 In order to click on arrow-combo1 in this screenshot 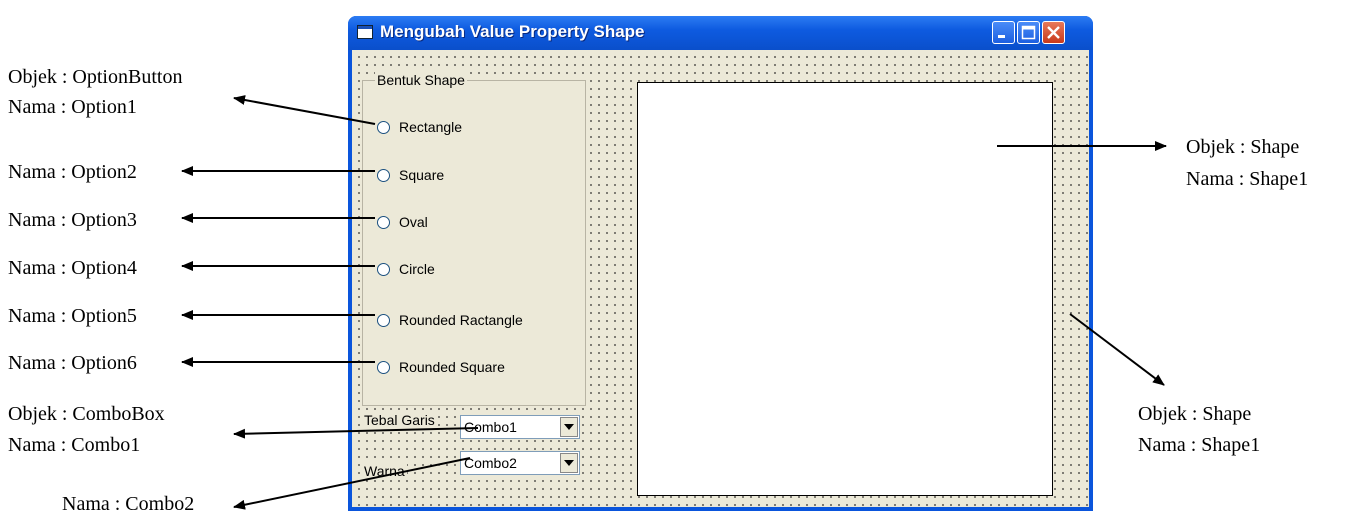, I will do `click(356, 433)`.